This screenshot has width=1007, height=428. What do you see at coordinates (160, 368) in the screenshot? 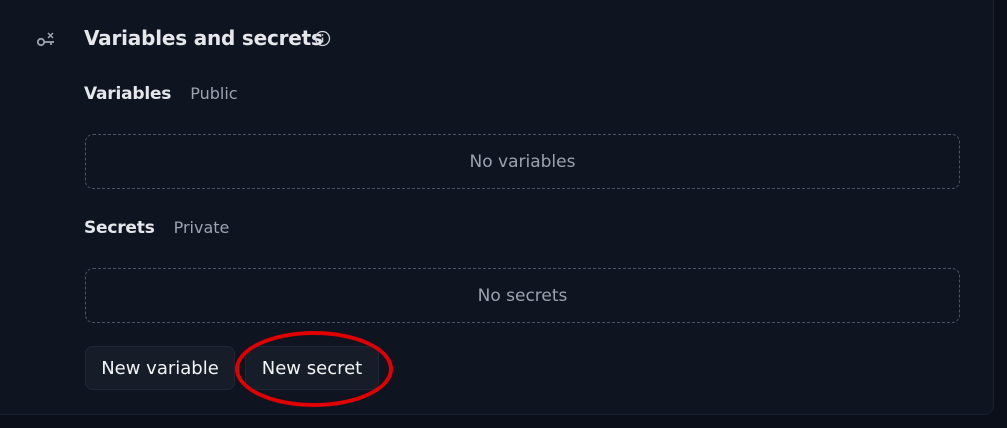
I see `new-variable-button: New variable` at bounding box center [160, 368].